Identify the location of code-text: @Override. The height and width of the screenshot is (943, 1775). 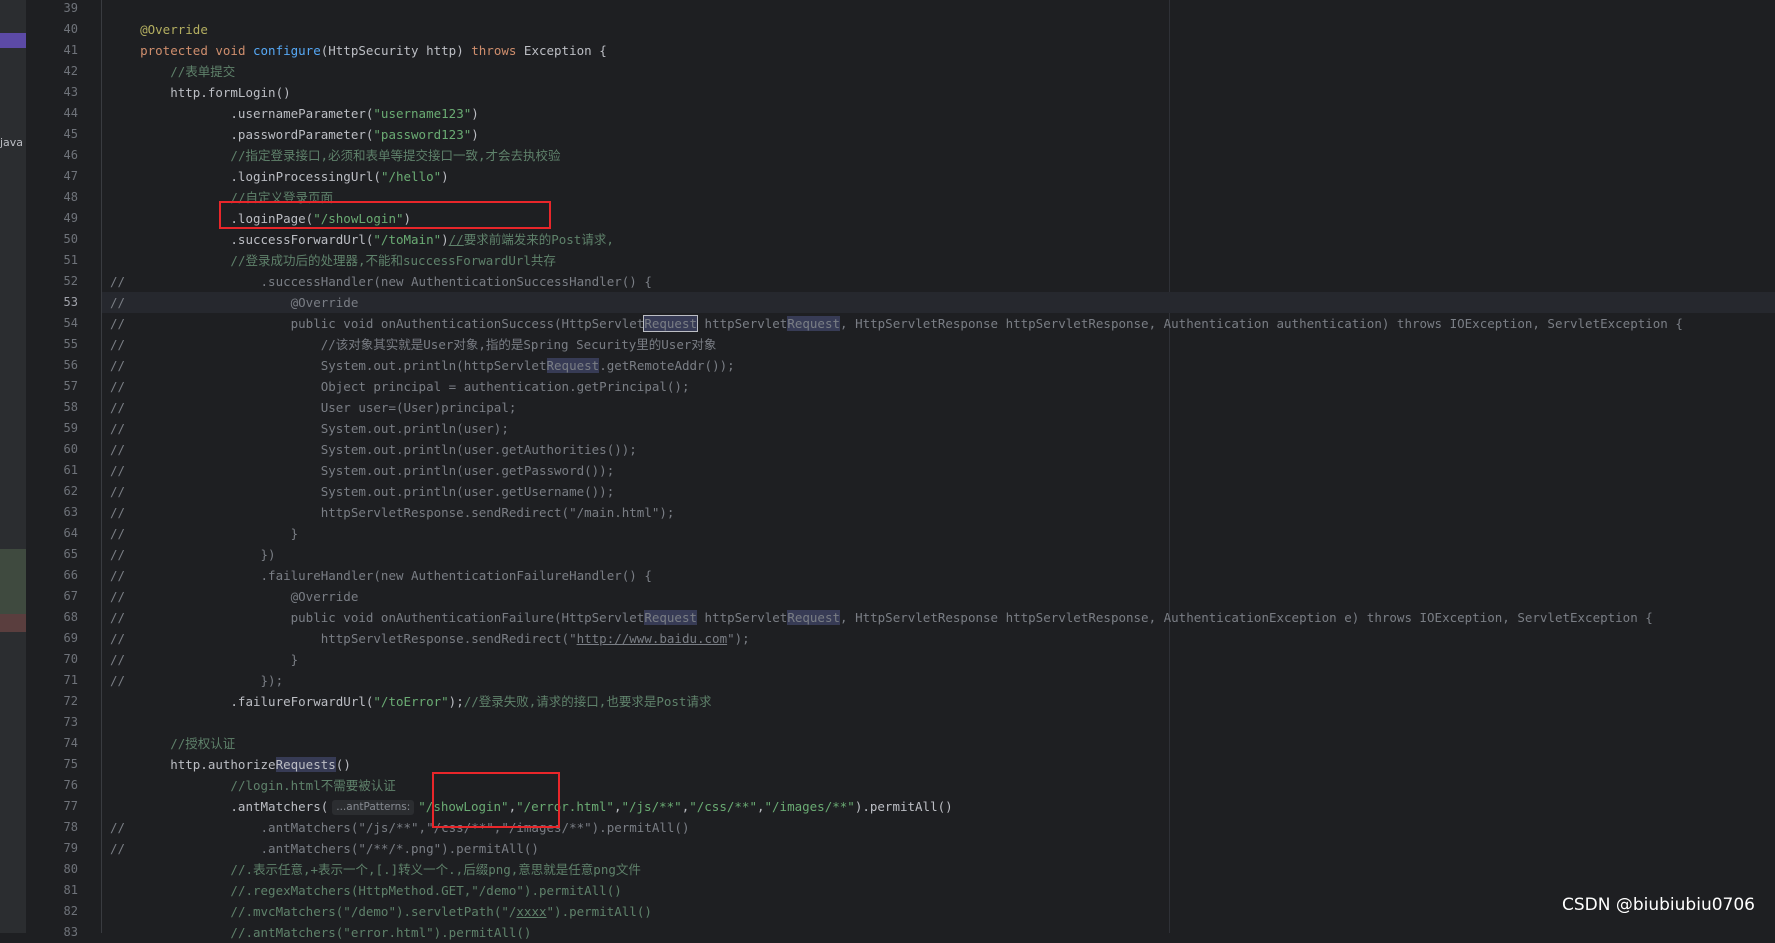
(174, 29).